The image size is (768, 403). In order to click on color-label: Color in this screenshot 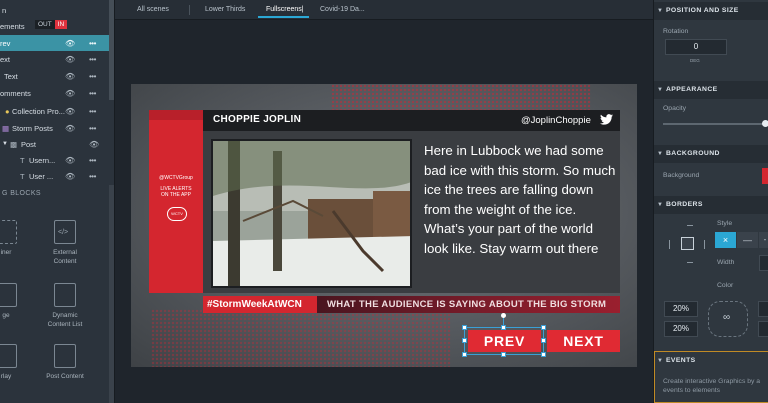, I will do `click(725, 285)`.